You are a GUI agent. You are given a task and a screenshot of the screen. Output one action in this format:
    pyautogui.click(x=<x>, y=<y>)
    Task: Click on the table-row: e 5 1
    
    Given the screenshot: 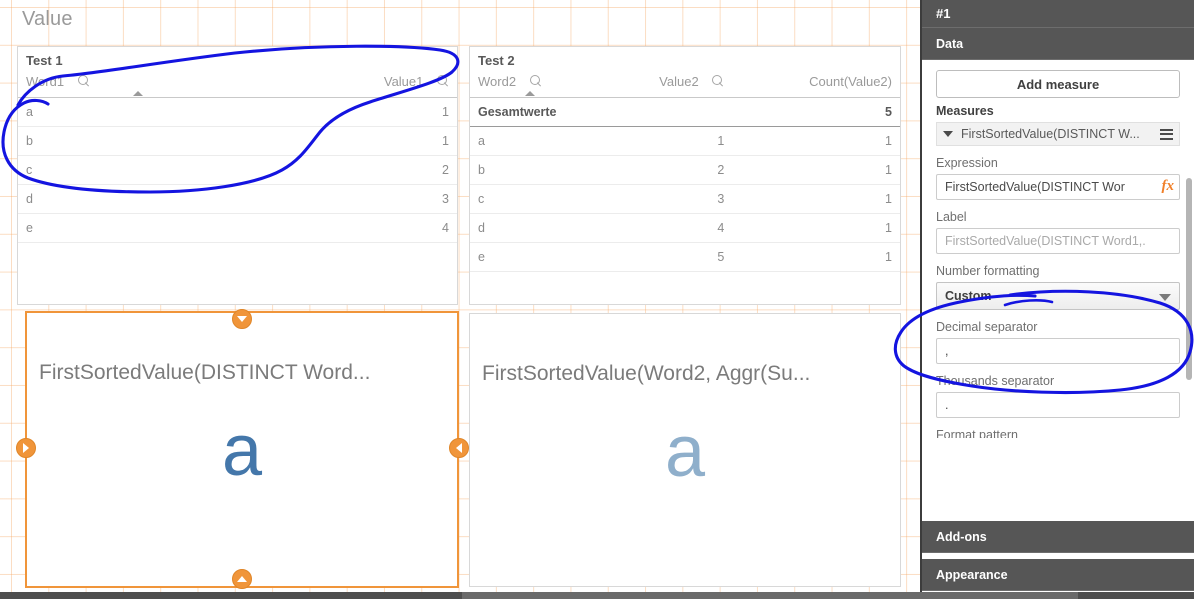 What is the action you would take?
    pyautogui.click(x=685, y=257)
    